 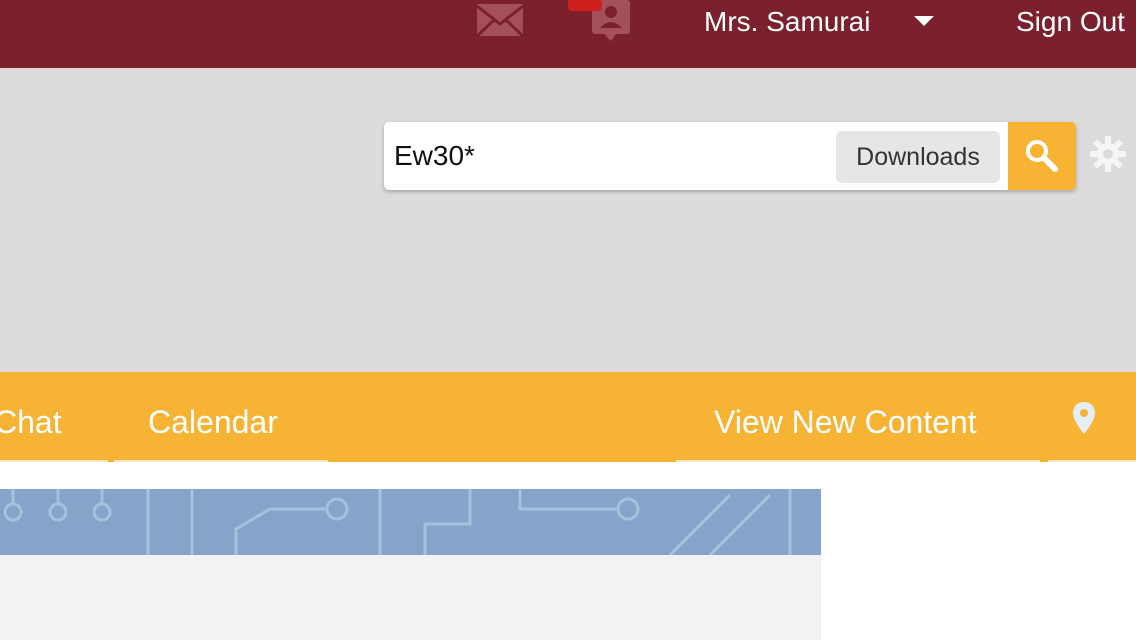 I want to click on top-bar: Mrs. Samurai Sign Out, so click(x=568, y=34).